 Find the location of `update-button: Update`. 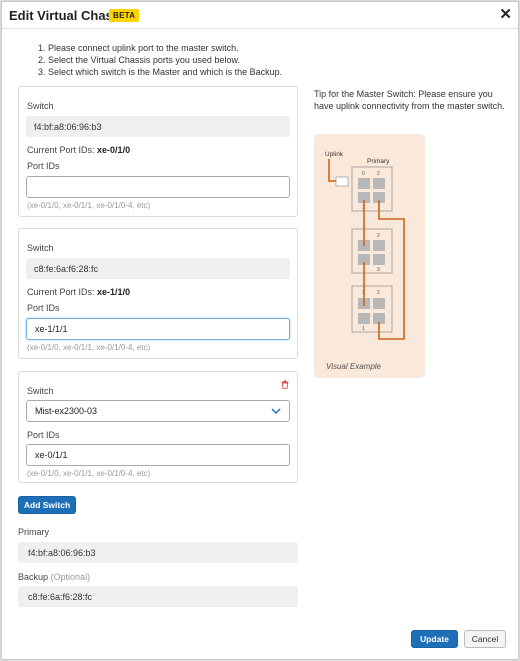

update-button: Update is located at coordinates (434, 639).